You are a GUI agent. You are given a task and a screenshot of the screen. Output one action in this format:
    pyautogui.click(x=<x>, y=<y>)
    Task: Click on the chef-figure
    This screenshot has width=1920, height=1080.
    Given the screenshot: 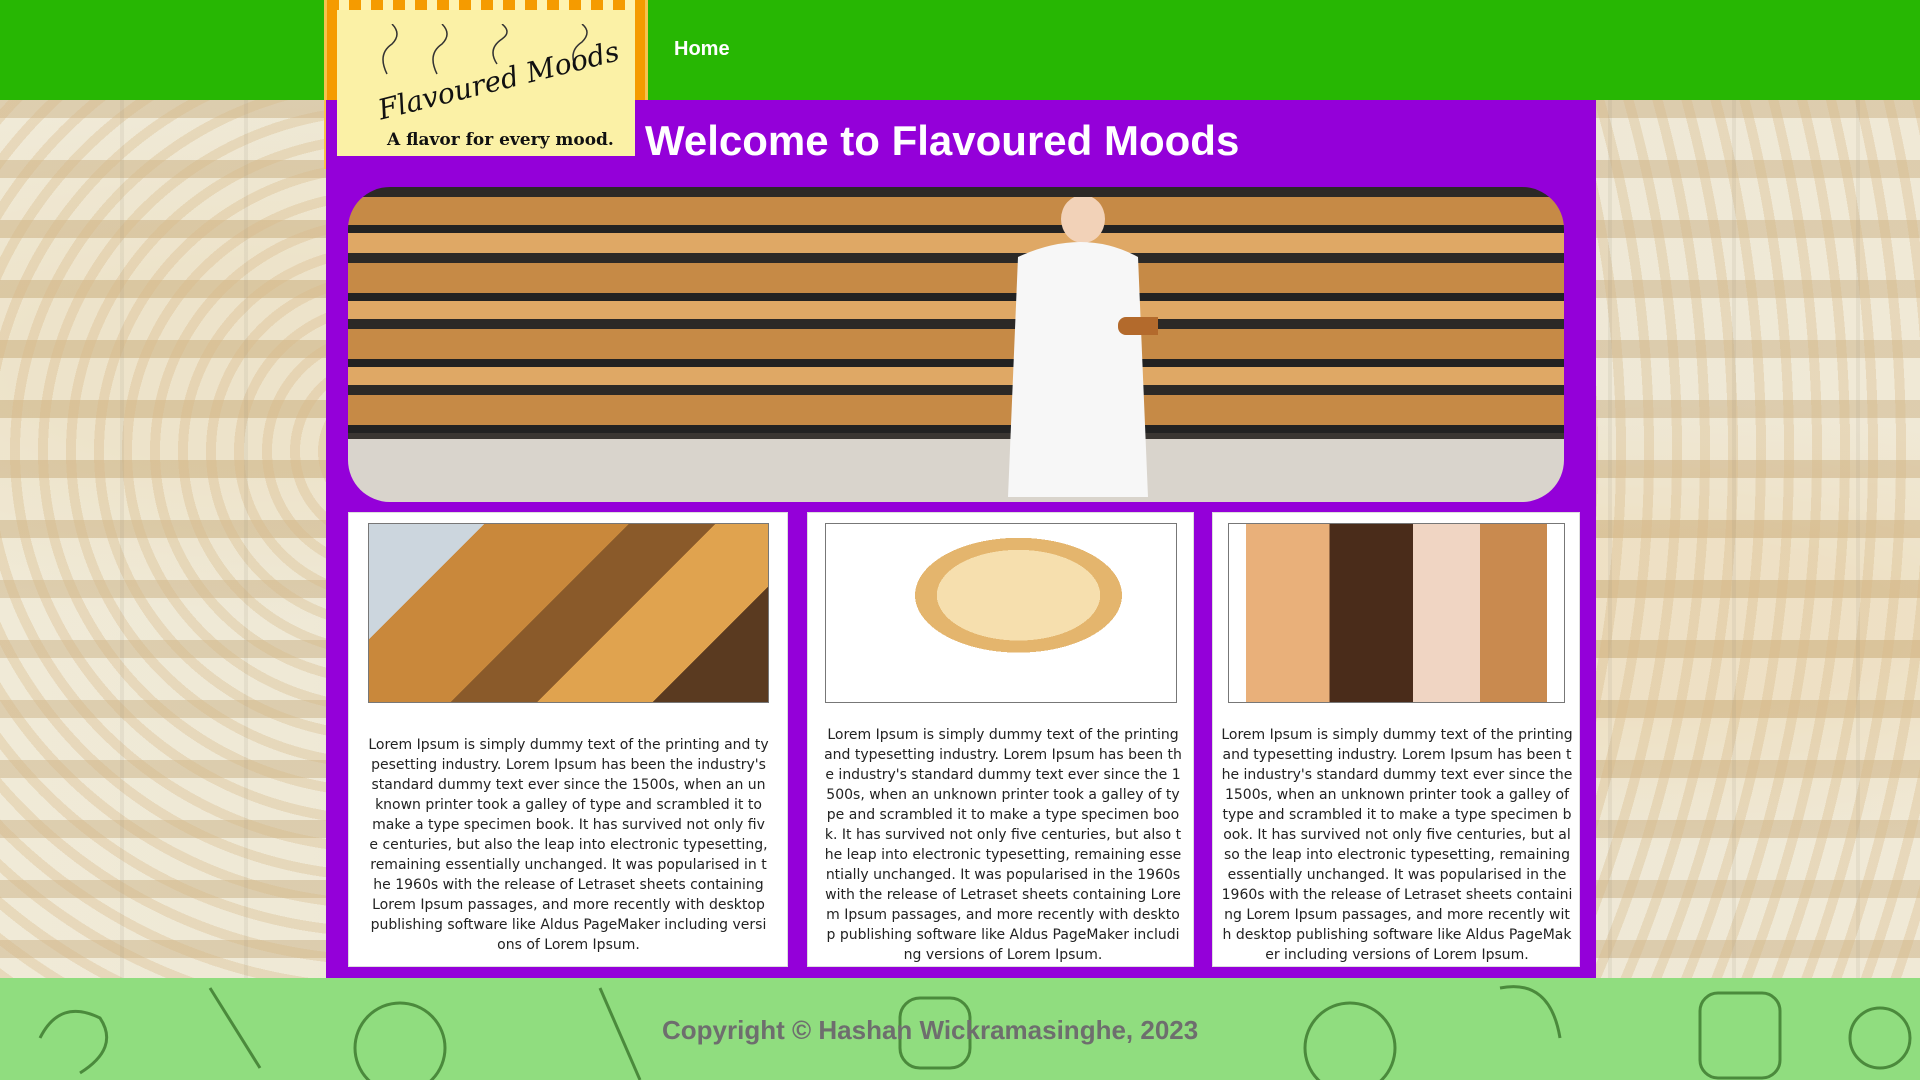 What is the action you would take?
    pyautogui.click(x=1083, y=347)
    